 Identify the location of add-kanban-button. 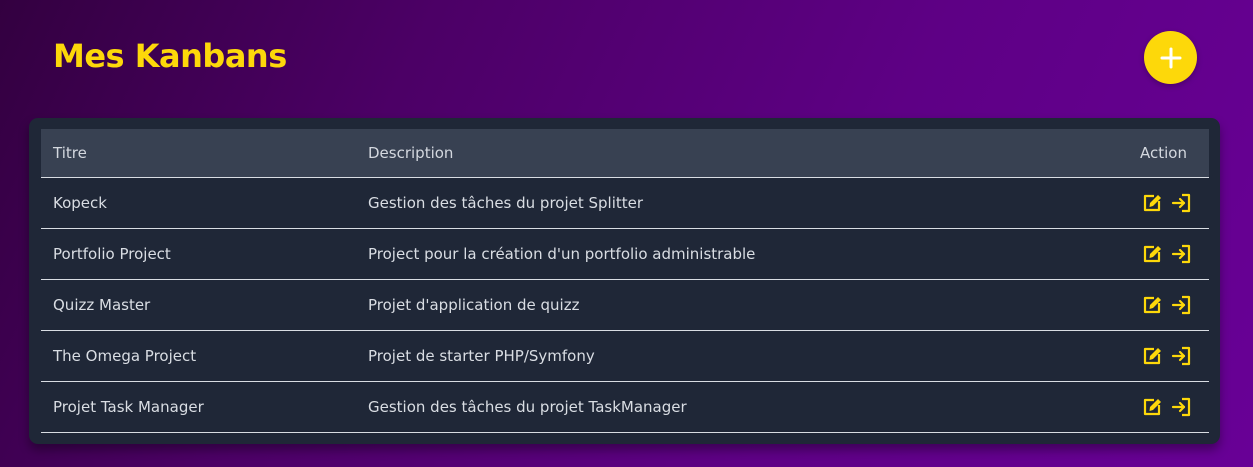
(1170, 57).